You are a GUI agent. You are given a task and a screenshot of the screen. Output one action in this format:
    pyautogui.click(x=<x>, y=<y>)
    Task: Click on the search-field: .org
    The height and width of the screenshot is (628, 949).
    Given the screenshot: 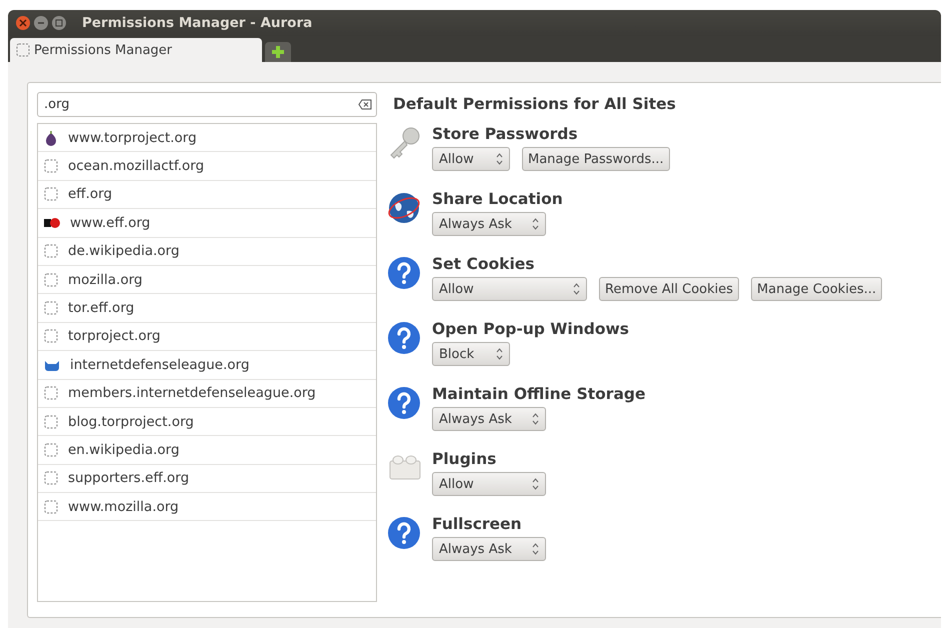 What is the action you would take?
    pyautogui.click(x=207, y=104)
    